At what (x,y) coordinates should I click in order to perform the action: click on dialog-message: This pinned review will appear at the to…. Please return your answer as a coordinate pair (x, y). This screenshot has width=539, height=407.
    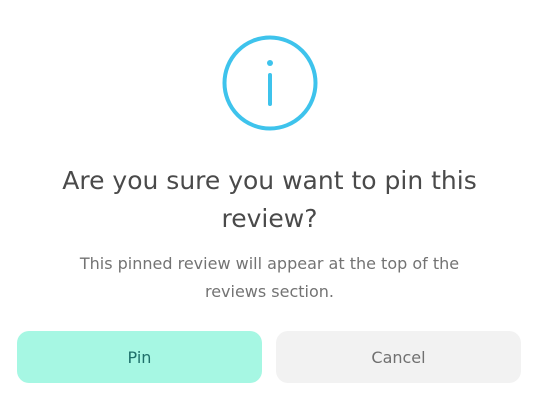
    Looking at the image, I should click on (269, 277).